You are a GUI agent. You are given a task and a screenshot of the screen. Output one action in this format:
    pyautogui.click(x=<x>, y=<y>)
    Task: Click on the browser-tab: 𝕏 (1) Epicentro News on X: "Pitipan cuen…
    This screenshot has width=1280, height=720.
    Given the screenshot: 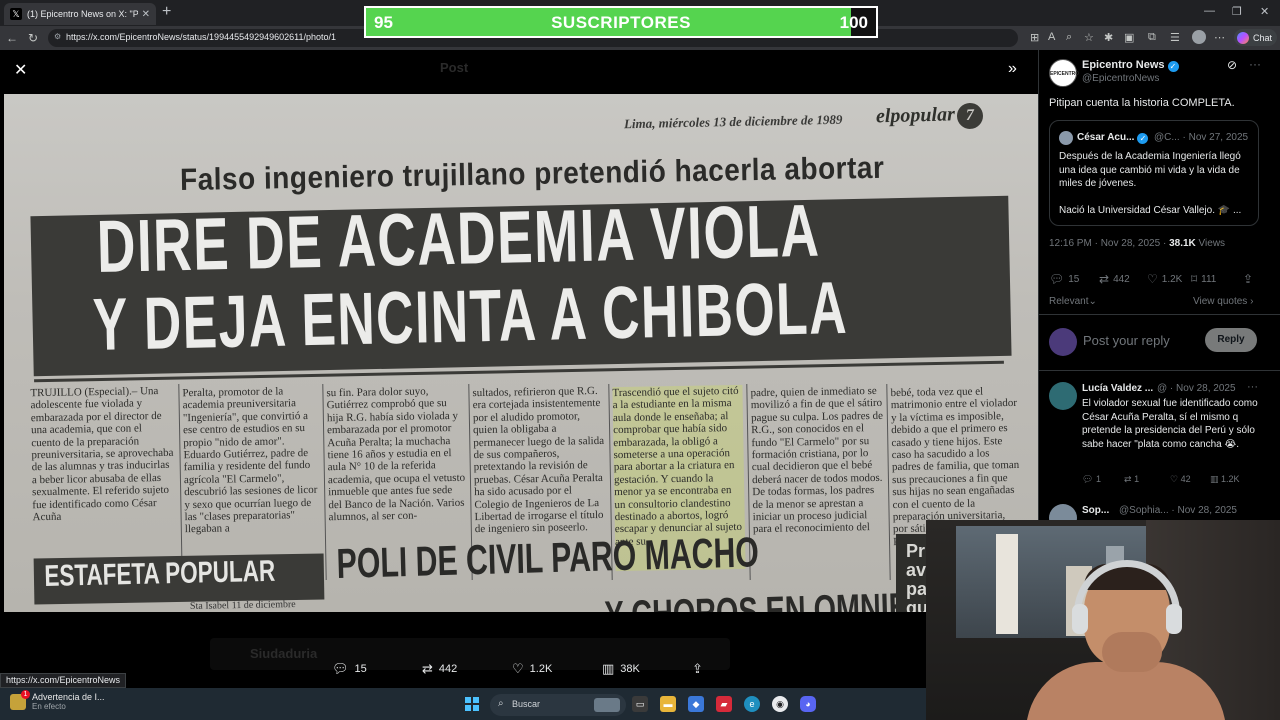 What is the action you would take?
    pyautogui.click(x=80, y=14)
    